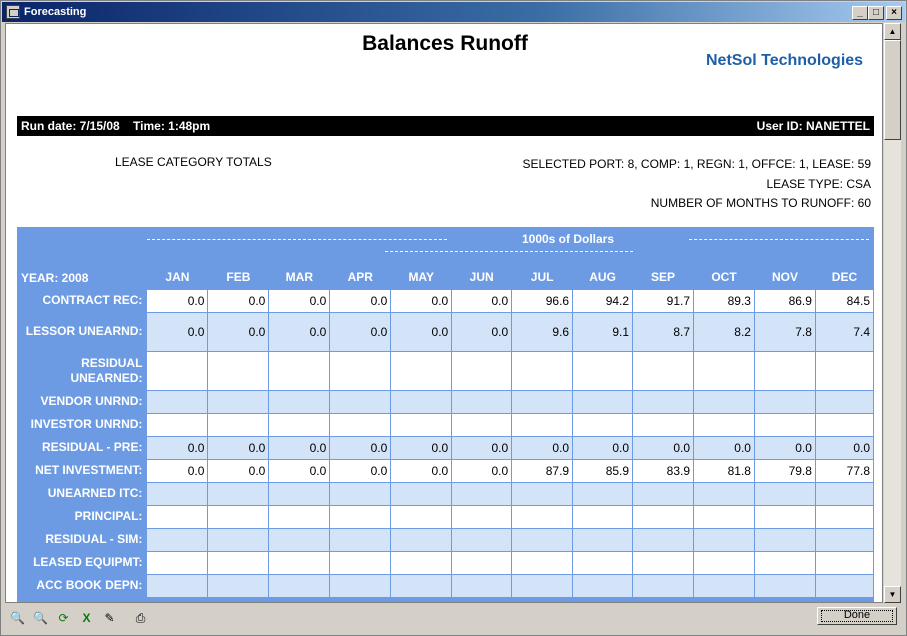 Image resolution: width=907 pixels, height=636 pixels. I want to click on zoom-out-icon: 🔍, so click(17, 618).